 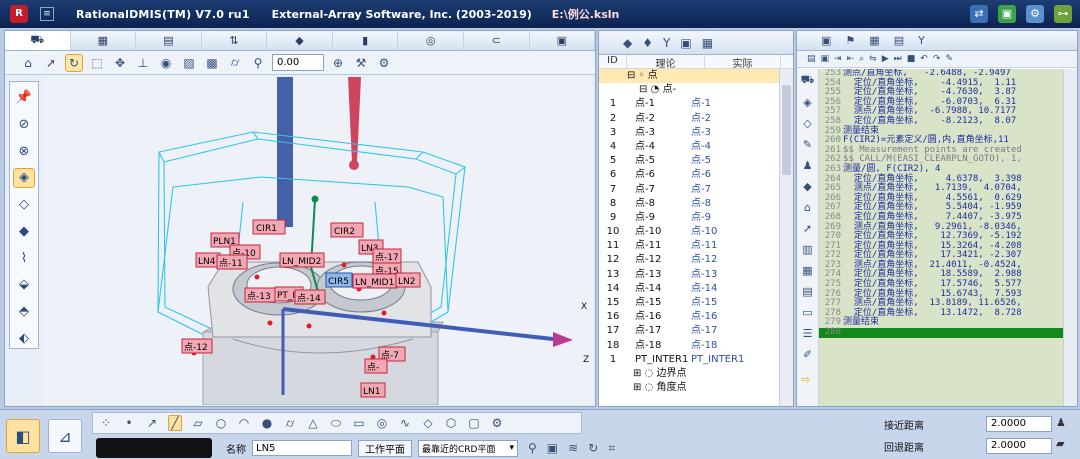 I want to click on feature-name-input, so click(x=302, y=448).